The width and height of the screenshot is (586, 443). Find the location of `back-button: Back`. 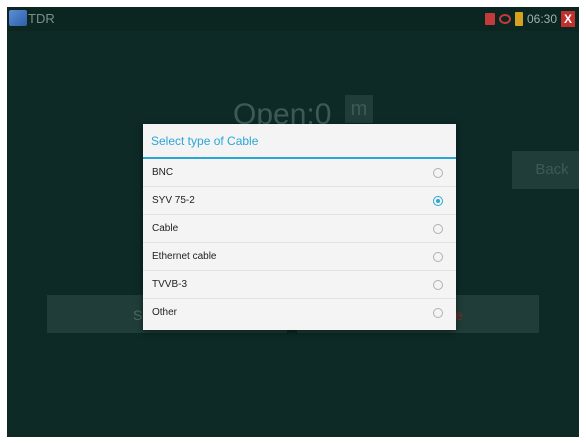

back-button: Back is located at coordinates (545, 170).